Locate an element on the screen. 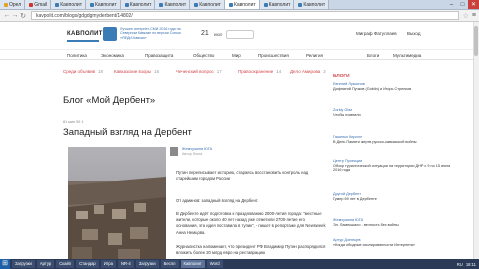 This screenshot has height=269, width=479. language-indicator: RU is located at coordinates (460, 264).